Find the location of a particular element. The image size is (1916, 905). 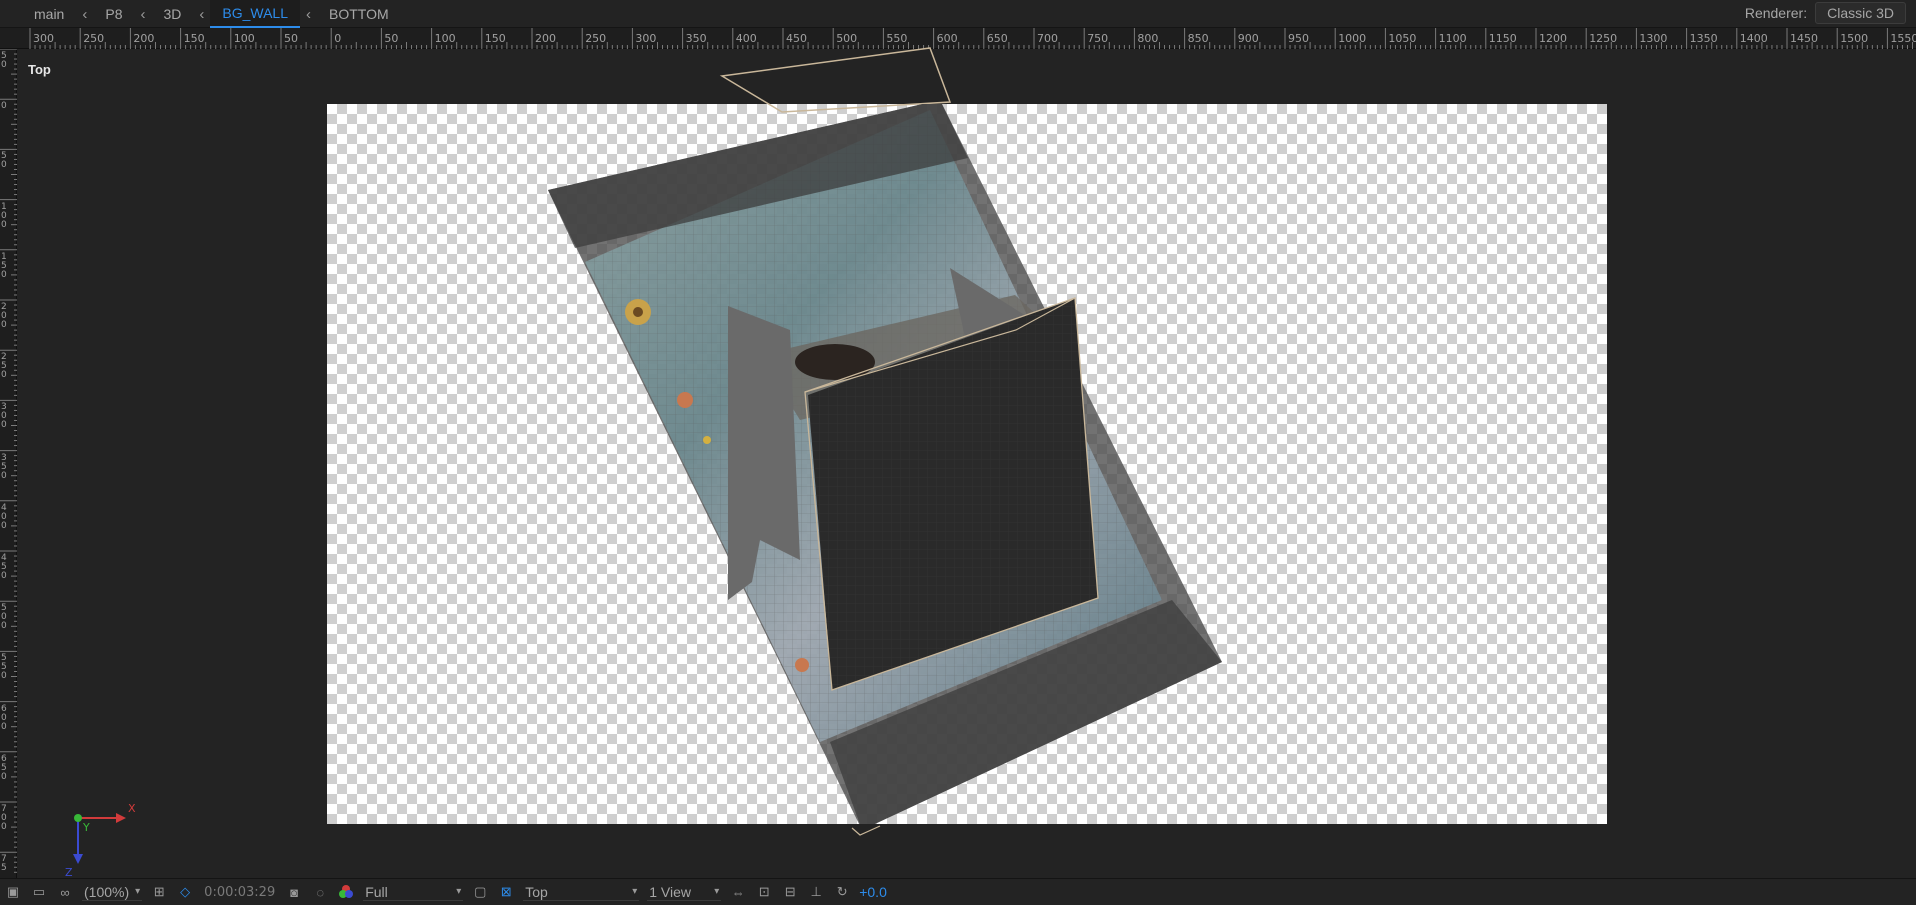

ruler-tick-label: 1100 is located at coordinates (1452, 38).